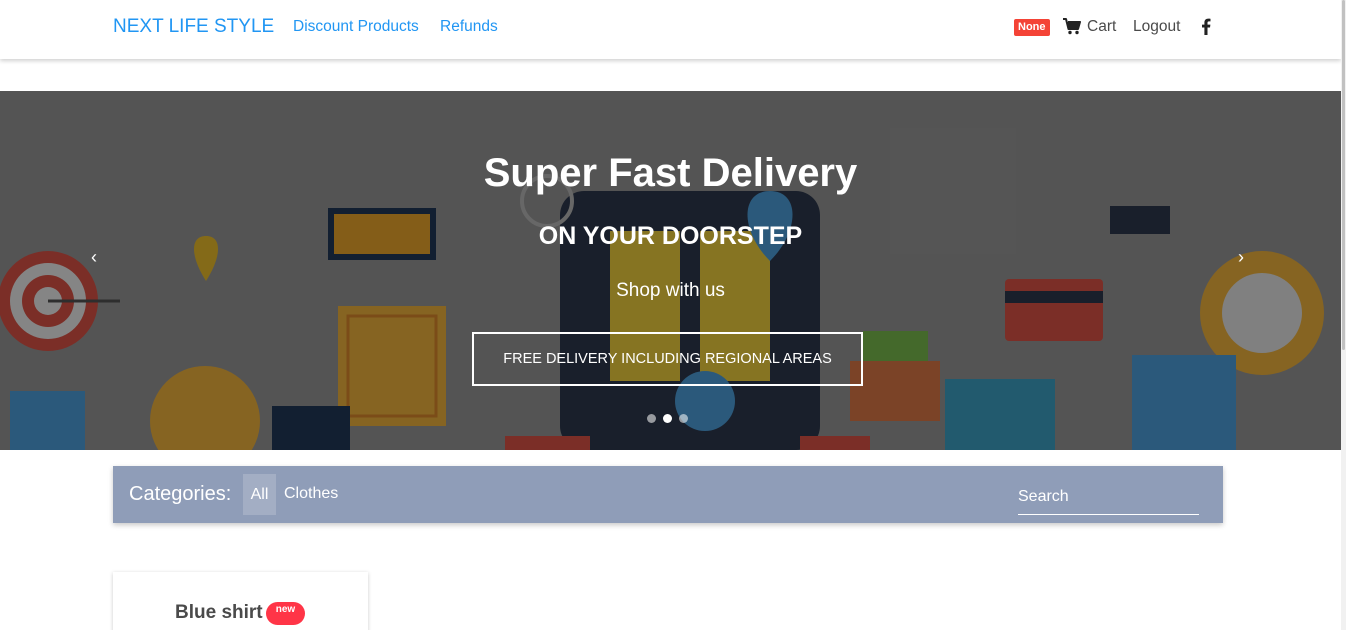 The width and height of the screenshot is (1346, 630). What do you see at coordinates (240, 601) in the screenshot?
I see `product-card: Blue shirt new` at bounding box center [240, 601].